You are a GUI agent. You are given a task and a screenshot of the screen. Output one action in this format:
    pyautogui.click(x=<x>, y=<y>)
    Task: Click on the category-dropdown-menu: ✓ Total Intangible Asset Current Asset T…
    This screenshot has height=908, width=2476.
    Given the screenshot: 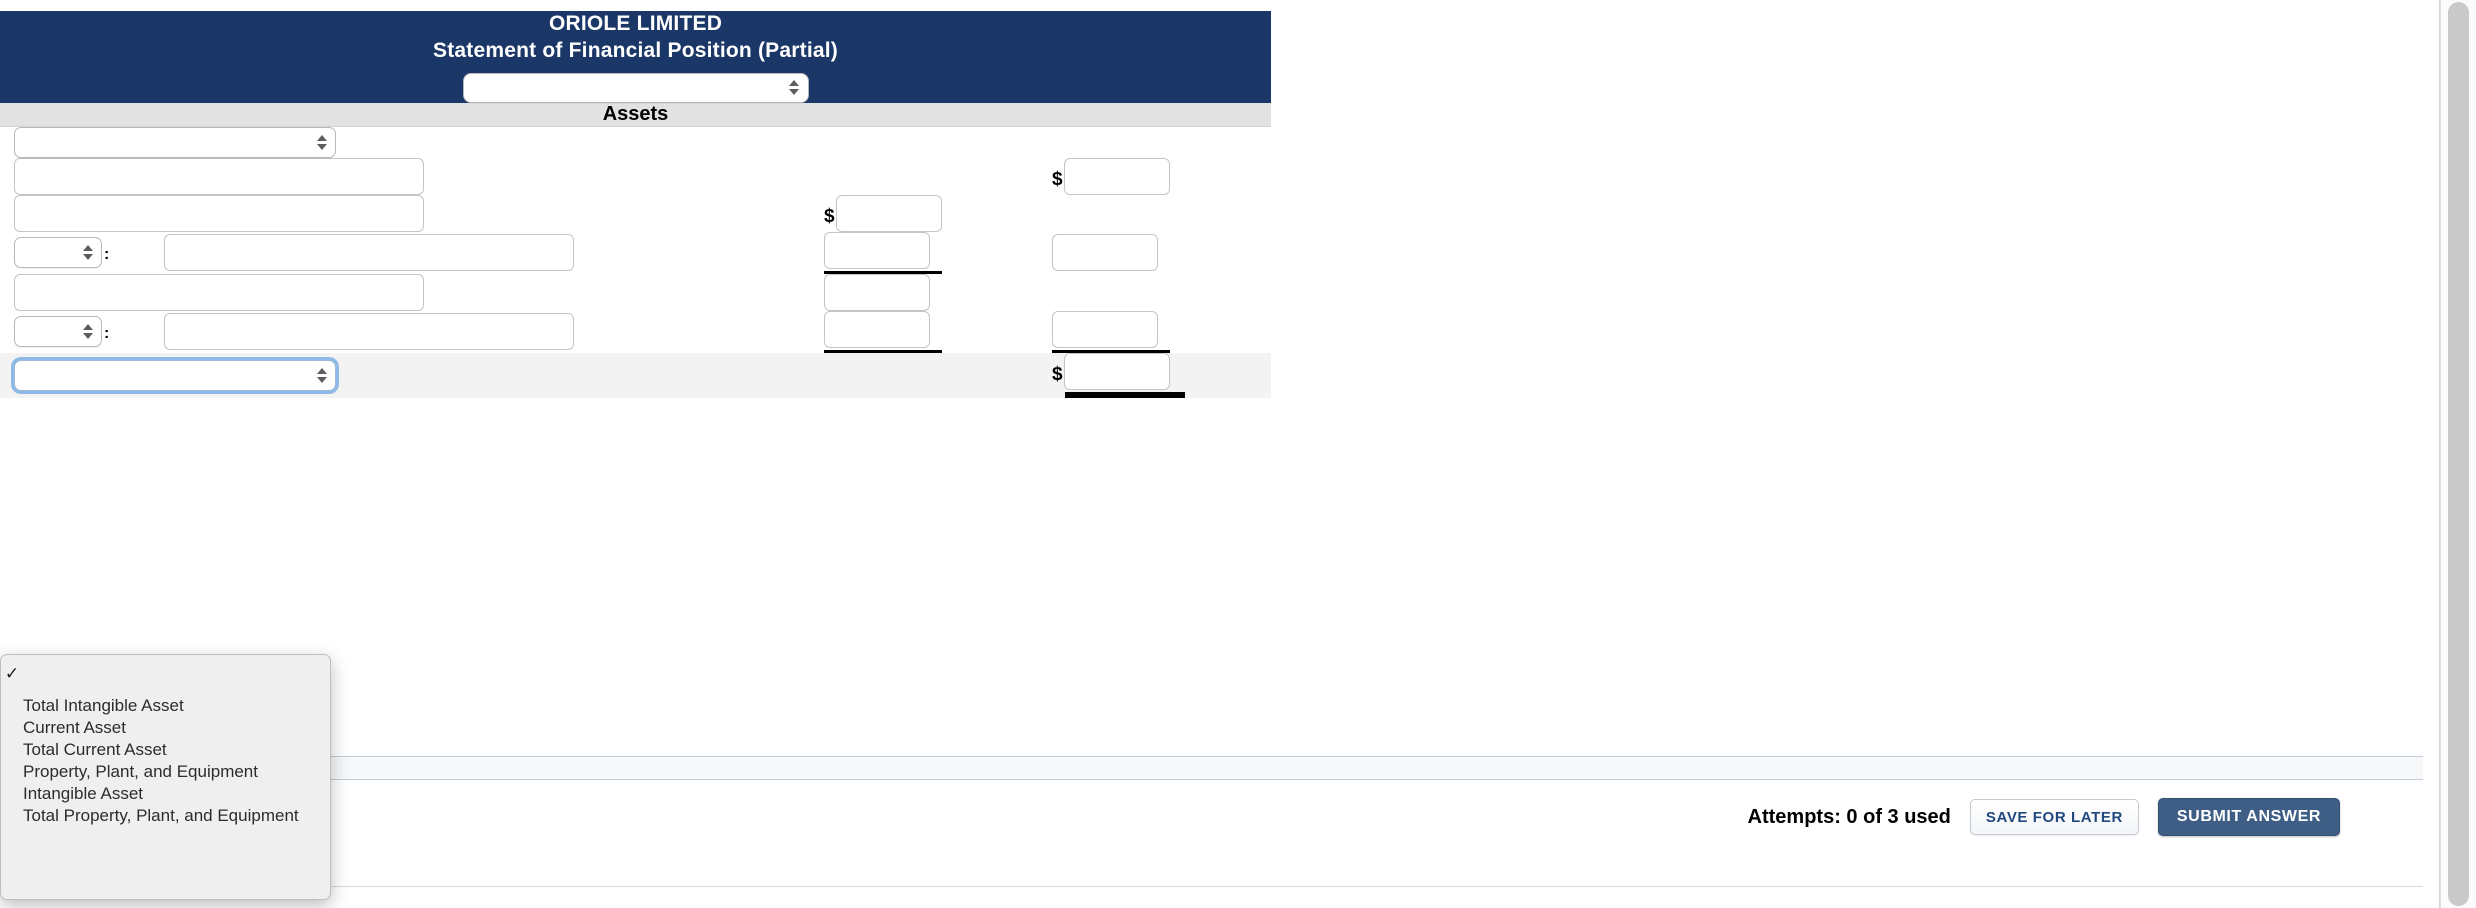 What is the action you would take?
    pyautogui.click(x=165, y=777)
    